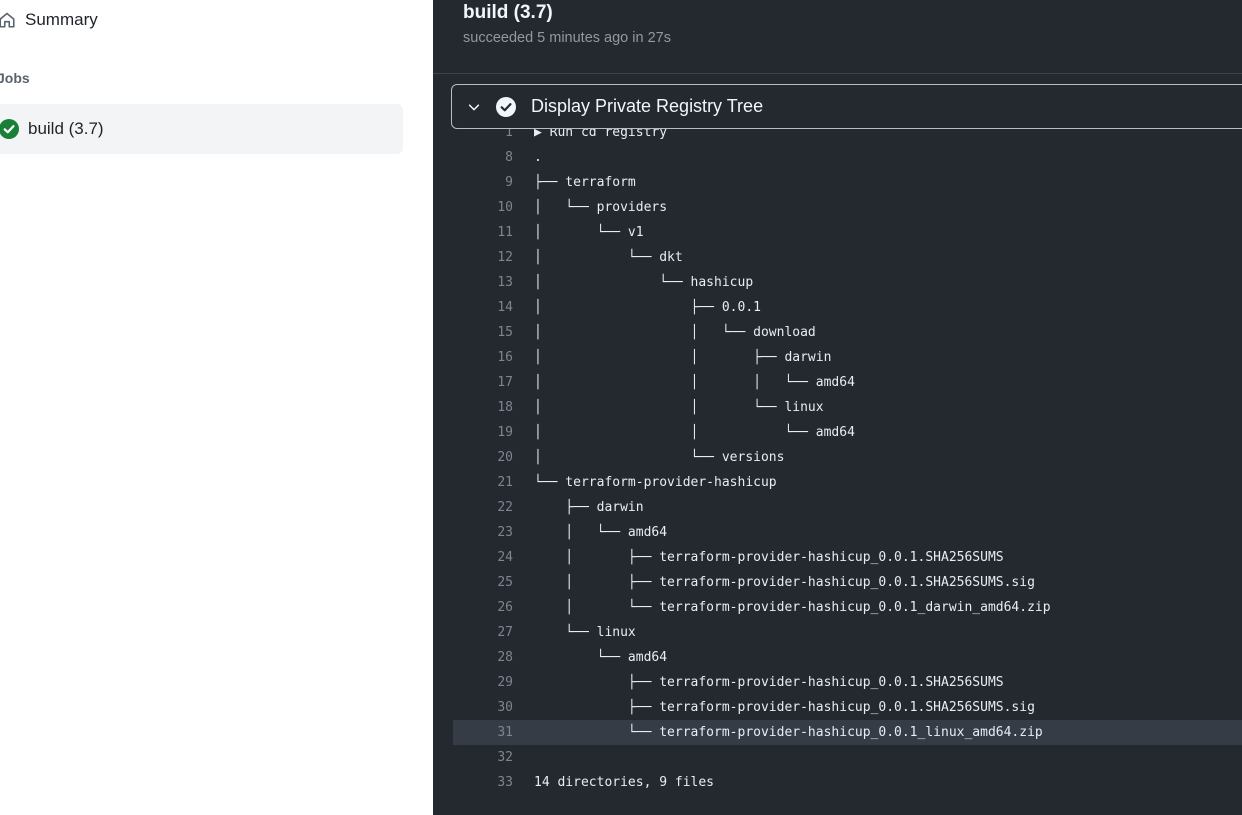 The image size is (1242, 815). What do you see at coordinates (847, 757) in the screenshot?
I see `log-line: 32` at bounding box center [847, 757].